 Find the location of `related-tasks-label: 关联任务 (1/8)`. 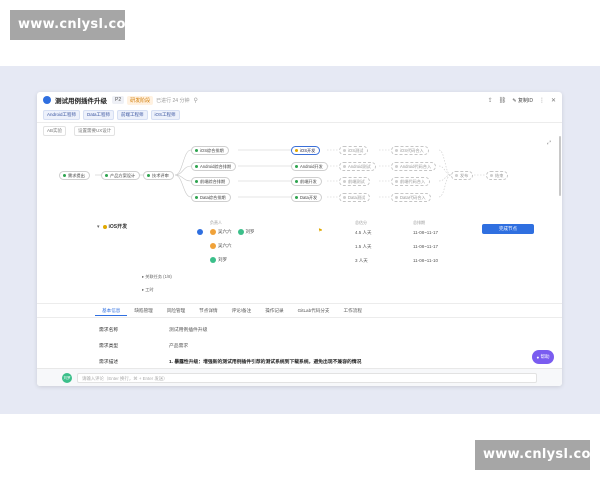

related-tasks-label: 关联任务 (1/8) is located at coordinates (158, 276).